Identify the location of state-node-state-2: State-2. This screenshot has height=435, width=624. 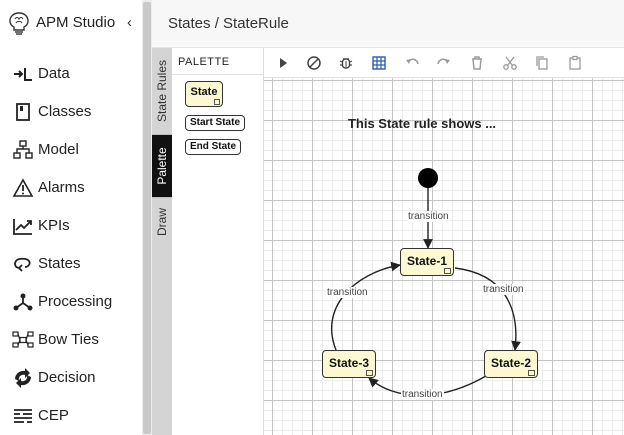
(511, 364).